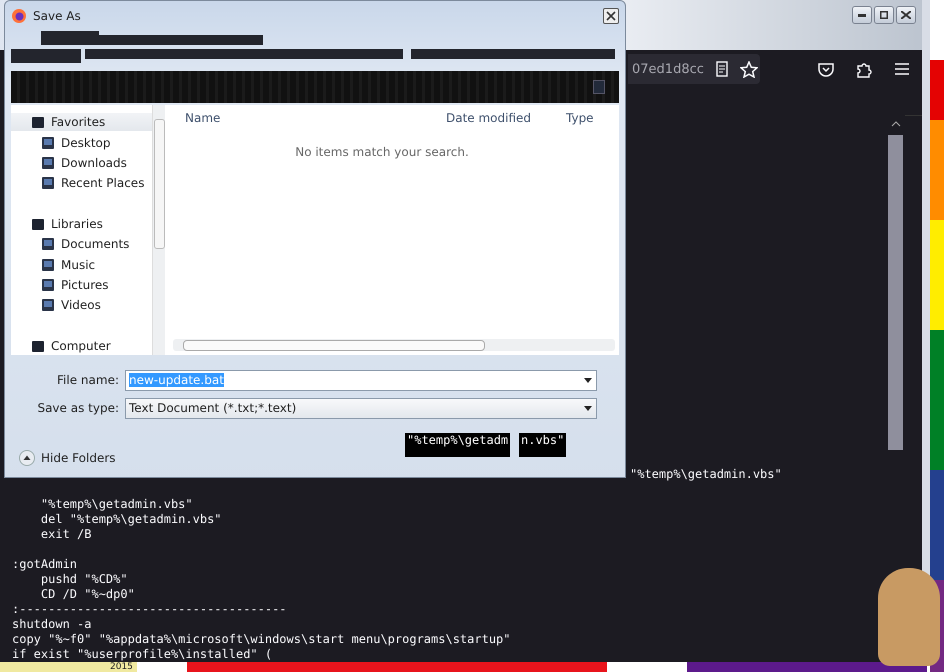  I want to click on dialog-title: Save As, so click(57, 16).